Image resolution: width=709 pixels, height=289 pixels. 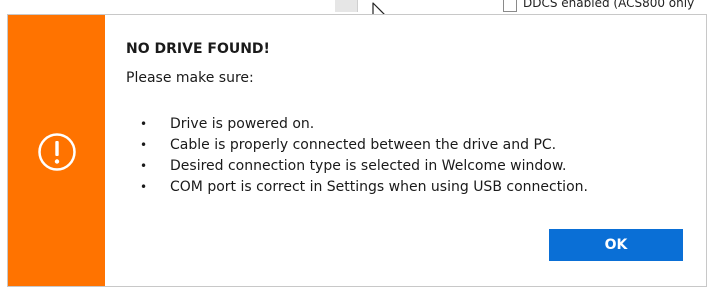 What do you see at coordinates (357, 124) in the screenshot?
I see `list-item: • Drive is powered on.` at bounding box center [357, 124].